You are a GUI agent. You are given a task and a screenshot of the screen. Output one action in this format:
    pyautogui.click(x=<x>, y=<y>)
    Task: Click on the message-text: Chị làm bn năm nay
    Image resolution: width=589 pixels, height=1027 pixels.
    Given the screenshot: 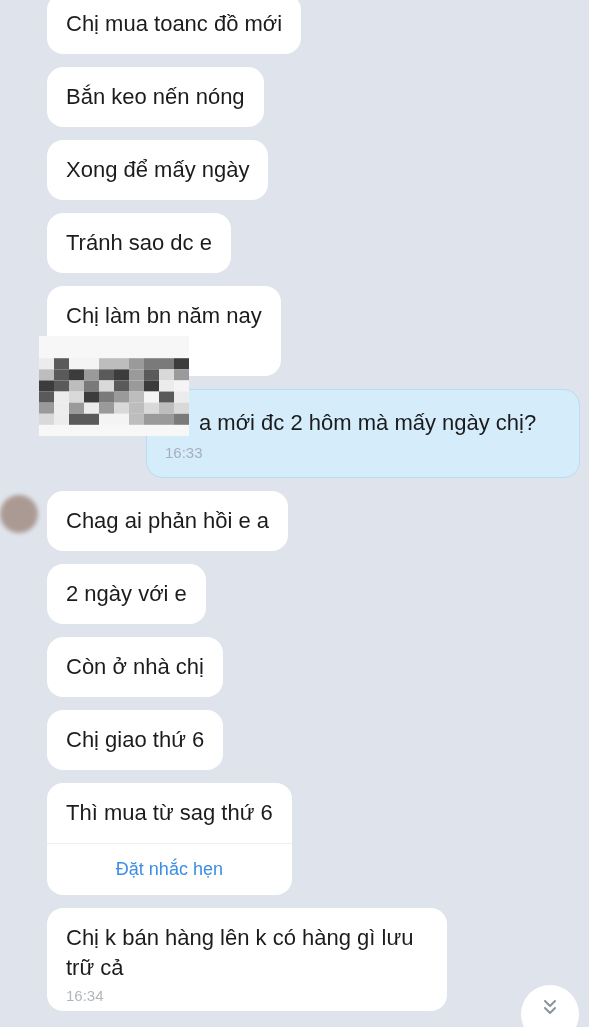 What is the action you would take?
    pyautogui.click(x=164, y=316)
    